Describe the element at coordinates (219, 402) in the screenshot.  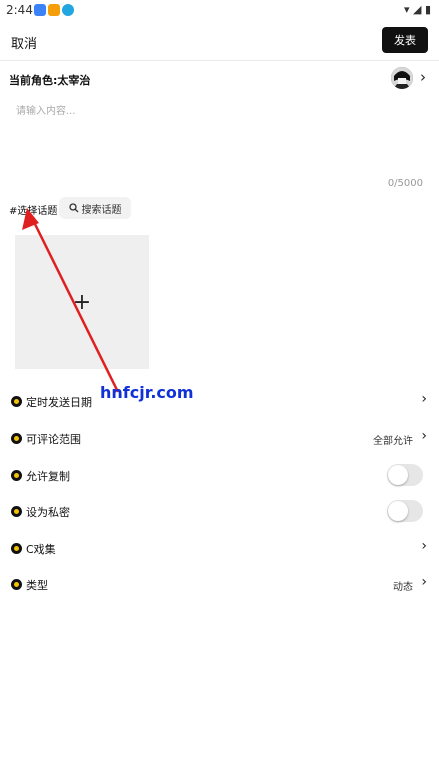
I see `setting-row-schedule: 定时发送日期 ›` at that location.